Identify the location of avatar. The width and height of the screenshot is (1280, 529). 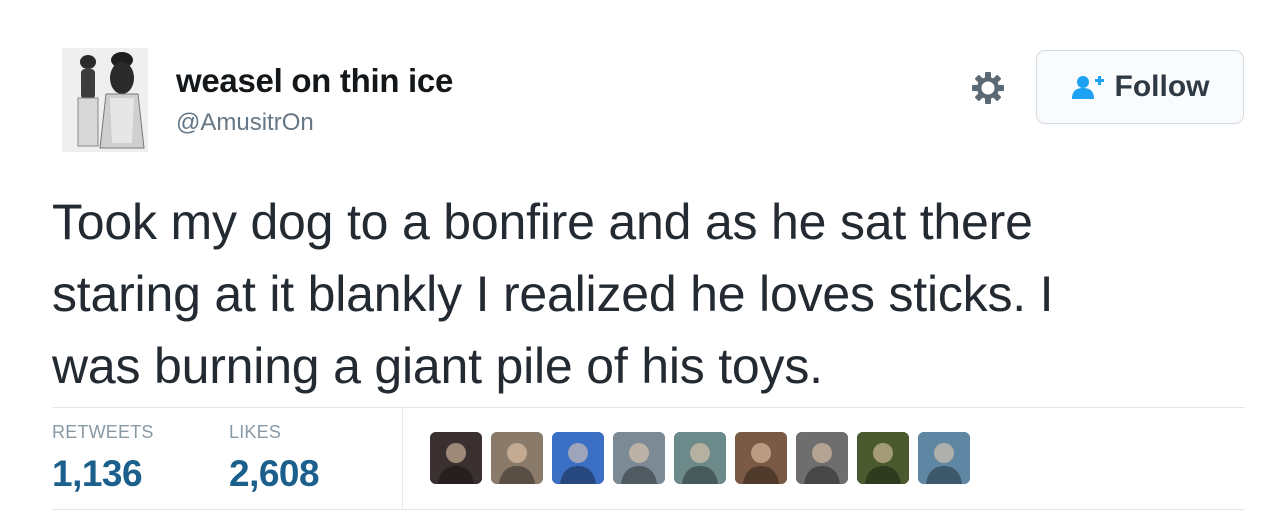
(105, 100).